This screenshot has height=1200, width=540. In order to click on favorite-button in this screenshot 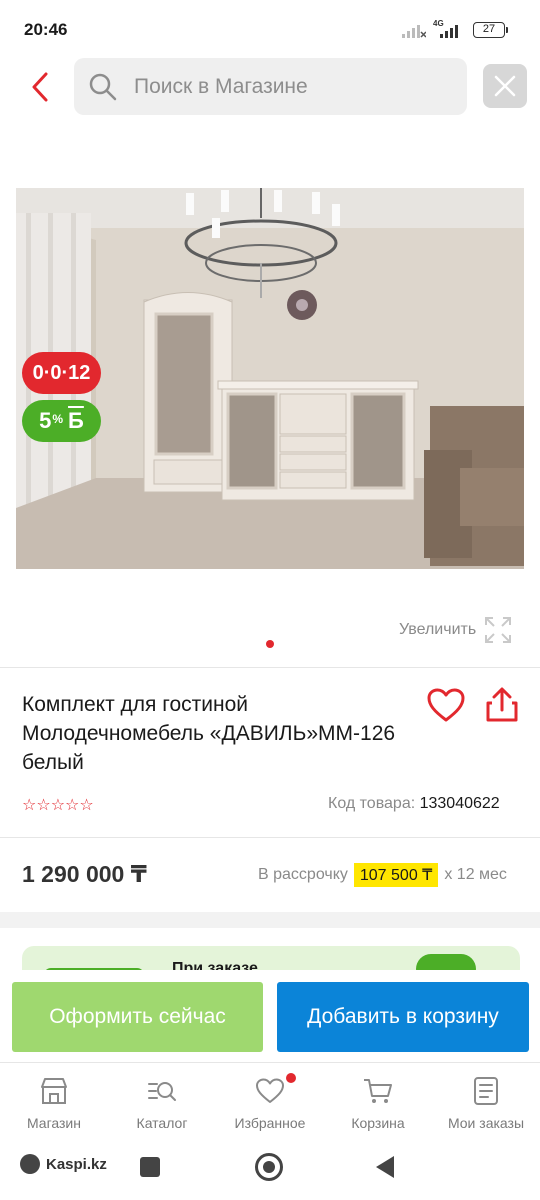, I will do `click(446, 706)`.